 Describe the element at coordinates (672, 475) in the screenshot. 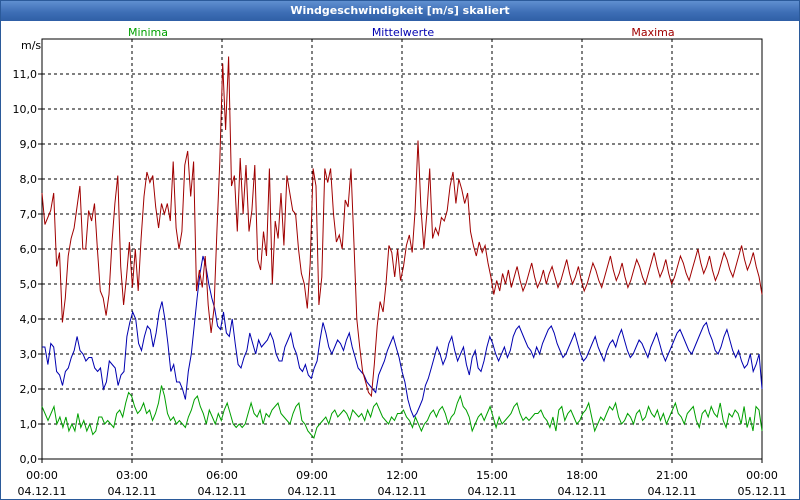

I see `x-tick-time-label: 21:00` at that location.